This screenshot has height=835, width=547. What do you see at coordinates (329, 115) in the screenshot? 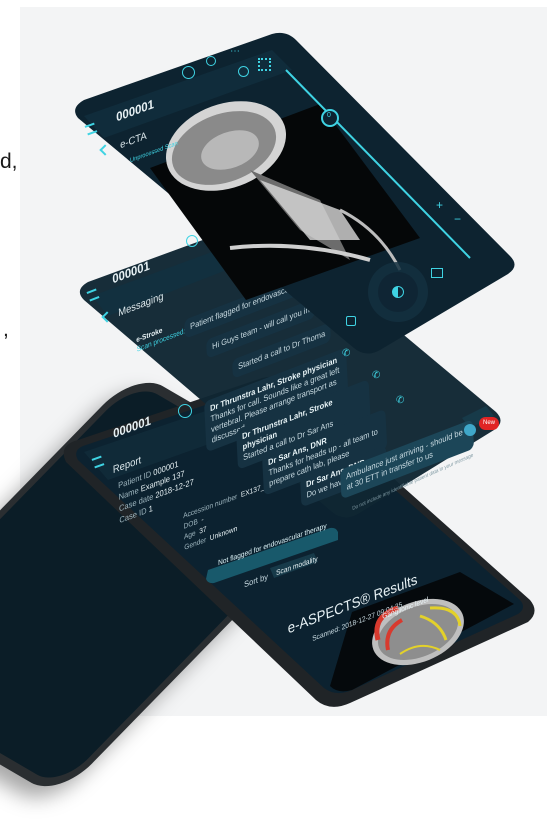
I see `slider-value-label: 0` at bounding box center [329, 115].